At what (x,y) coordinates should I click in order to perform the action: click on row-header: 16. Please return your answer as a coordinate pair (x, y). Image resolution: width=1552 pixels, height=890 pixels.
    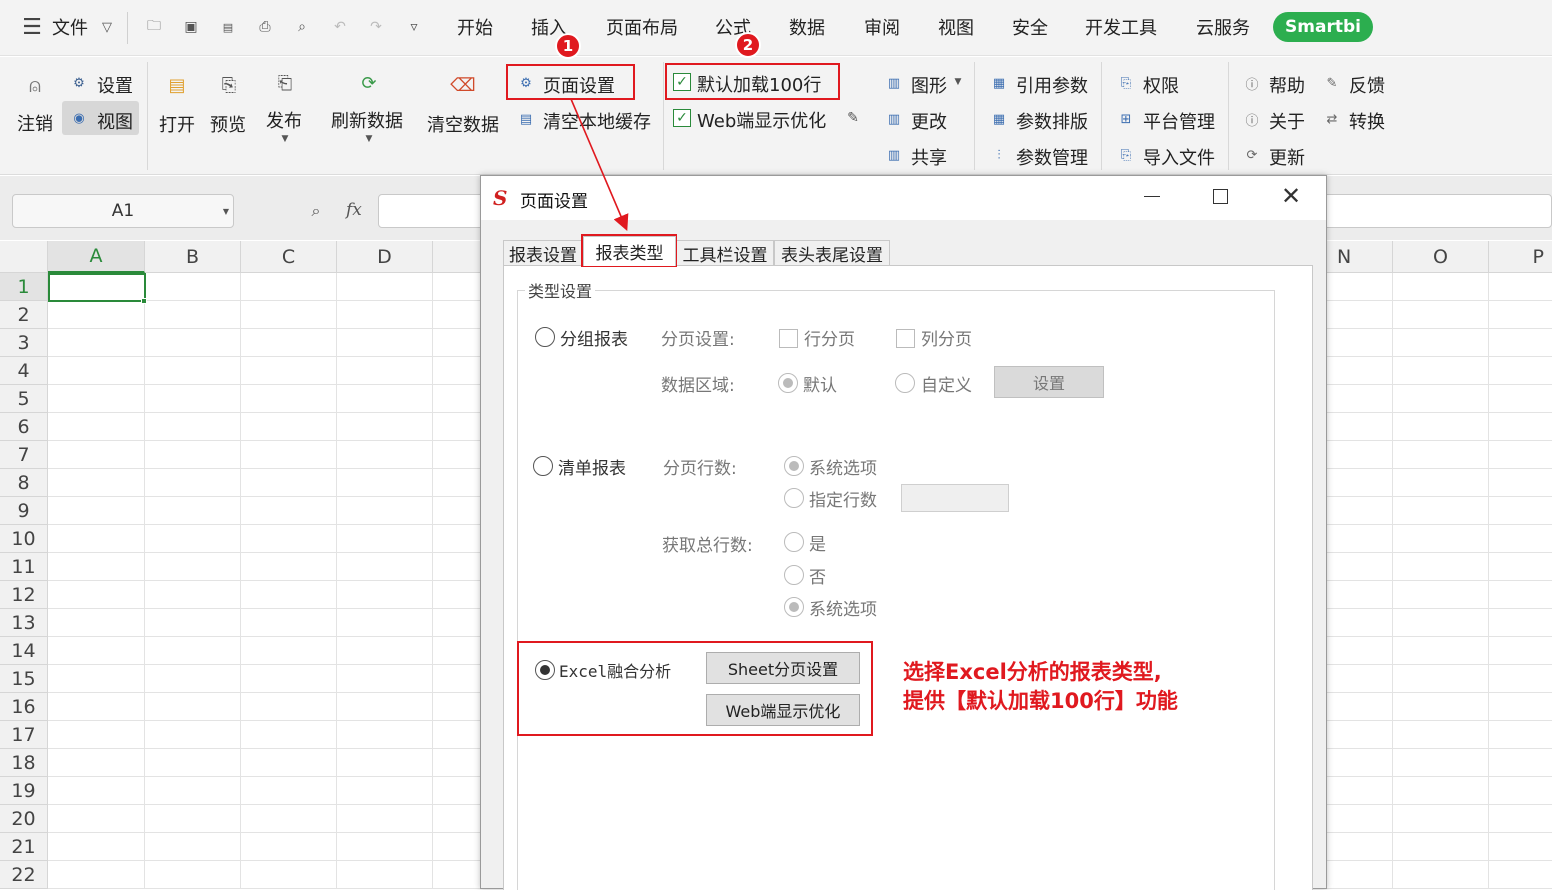
    Looking at the image, I should click on (24, 707).